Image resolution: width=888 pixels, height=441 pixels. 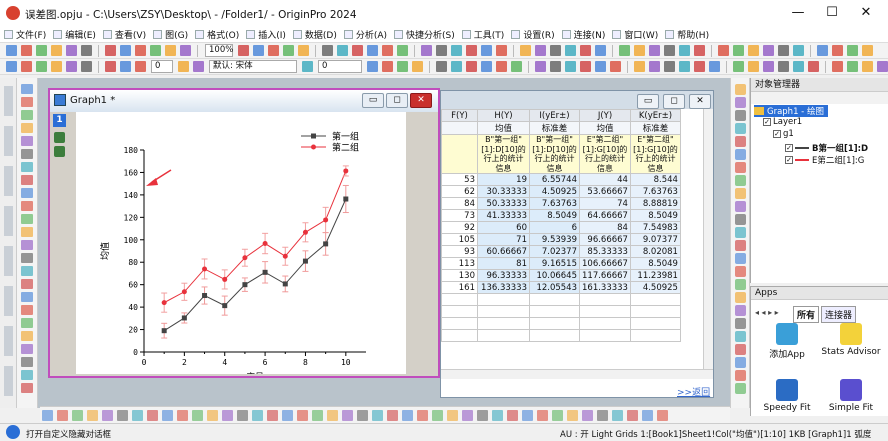 I want to click on app-add-app: 添加App, so click(x=787, y=341).